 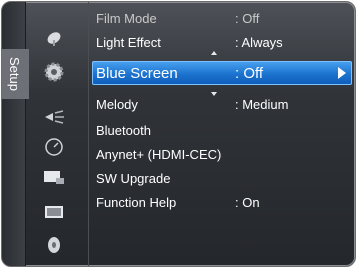 I want to click on menu-item-melody: Melody : Medium, so click(x=223, y=105).